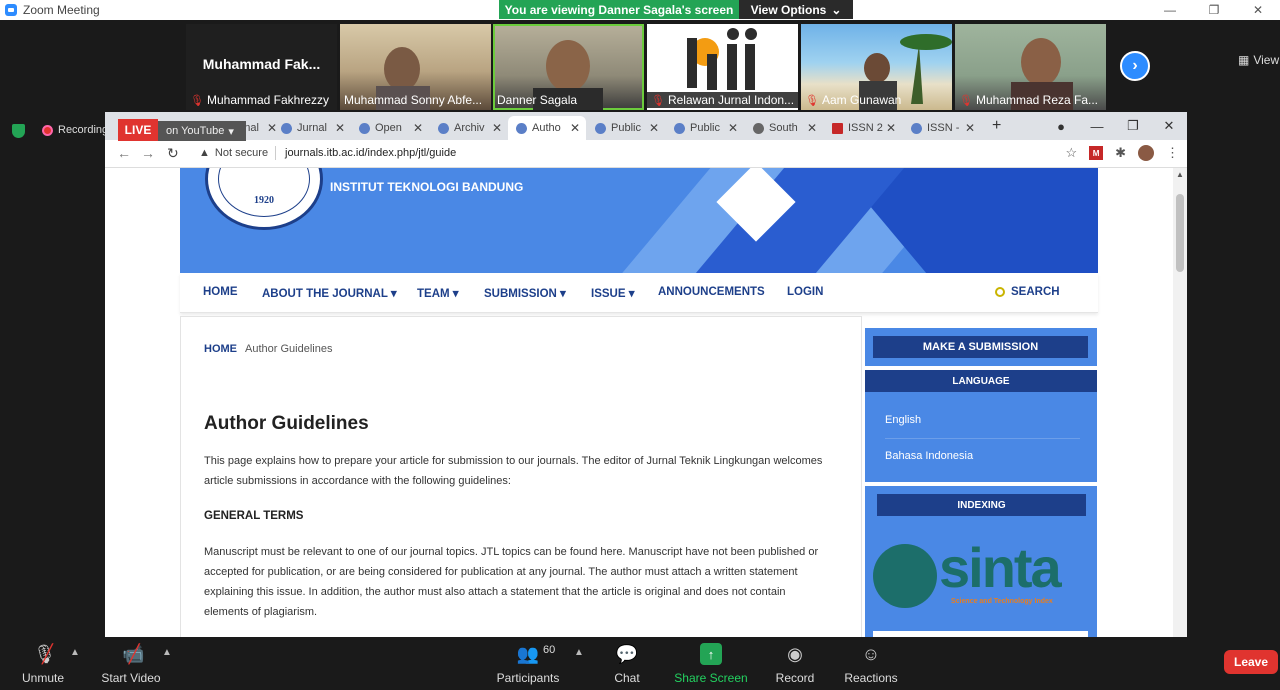 This screenshot has height=690, width=1280. What do you see at coordinates (167, 652) in the screenshot?
I see `video-options-caret-icon: ▲` at bounding box center [167, 652].